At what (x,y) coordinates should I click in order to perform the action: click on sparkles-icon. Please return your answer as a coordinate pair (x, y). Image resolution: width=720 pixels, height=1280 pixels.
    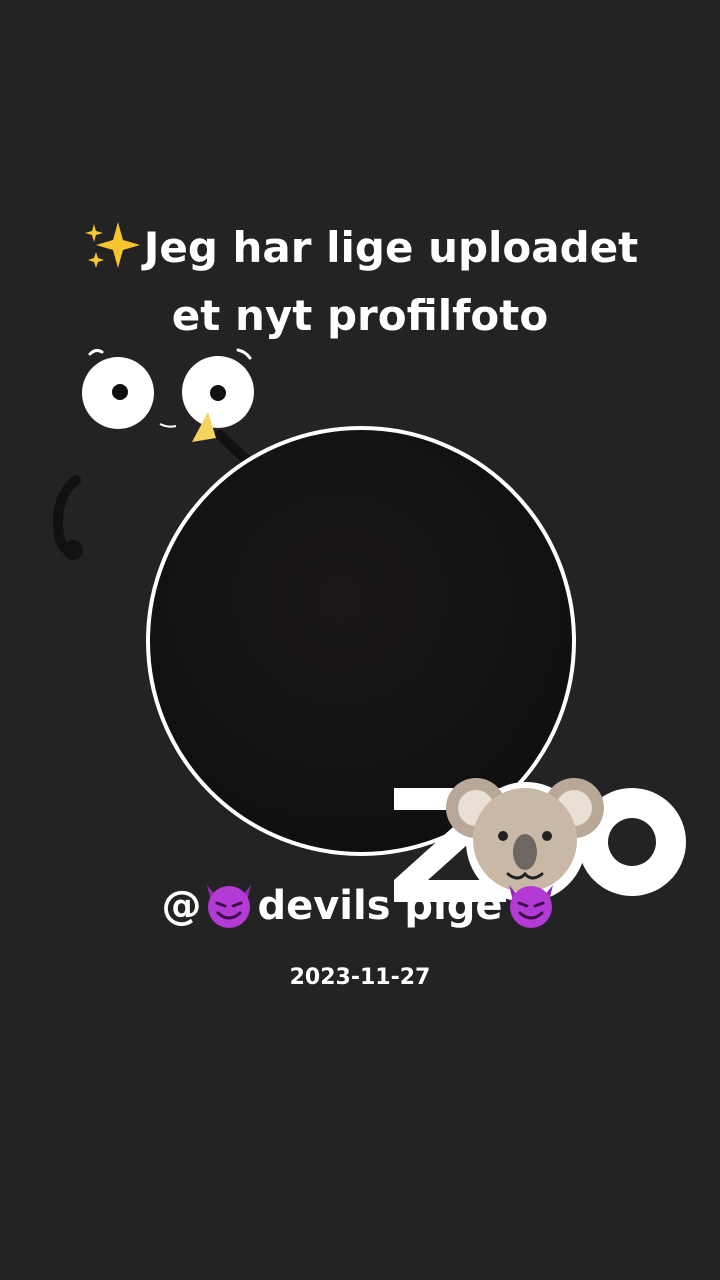
    Looking at the image, I should click on (112, 245).